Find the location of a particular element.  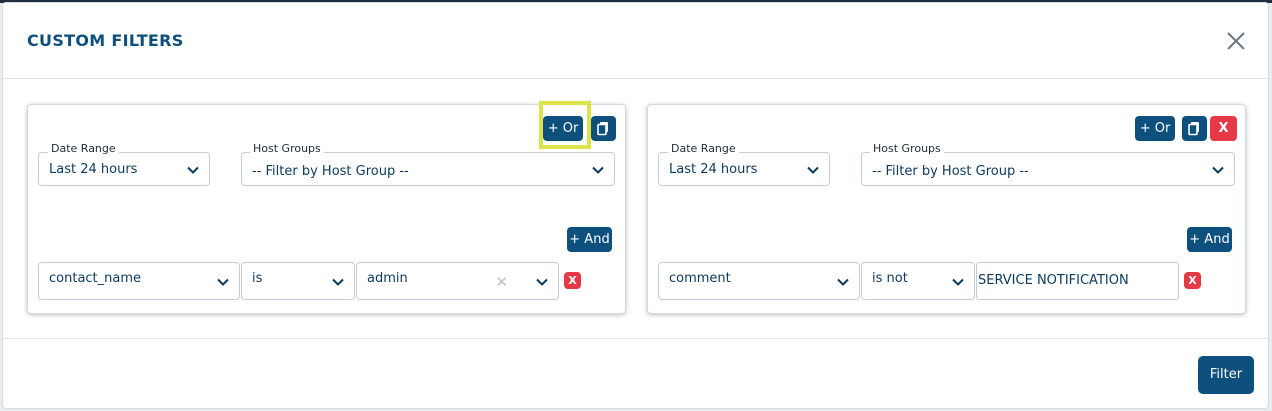

clear-icon: ✕ is located at coordinates (501, 282).